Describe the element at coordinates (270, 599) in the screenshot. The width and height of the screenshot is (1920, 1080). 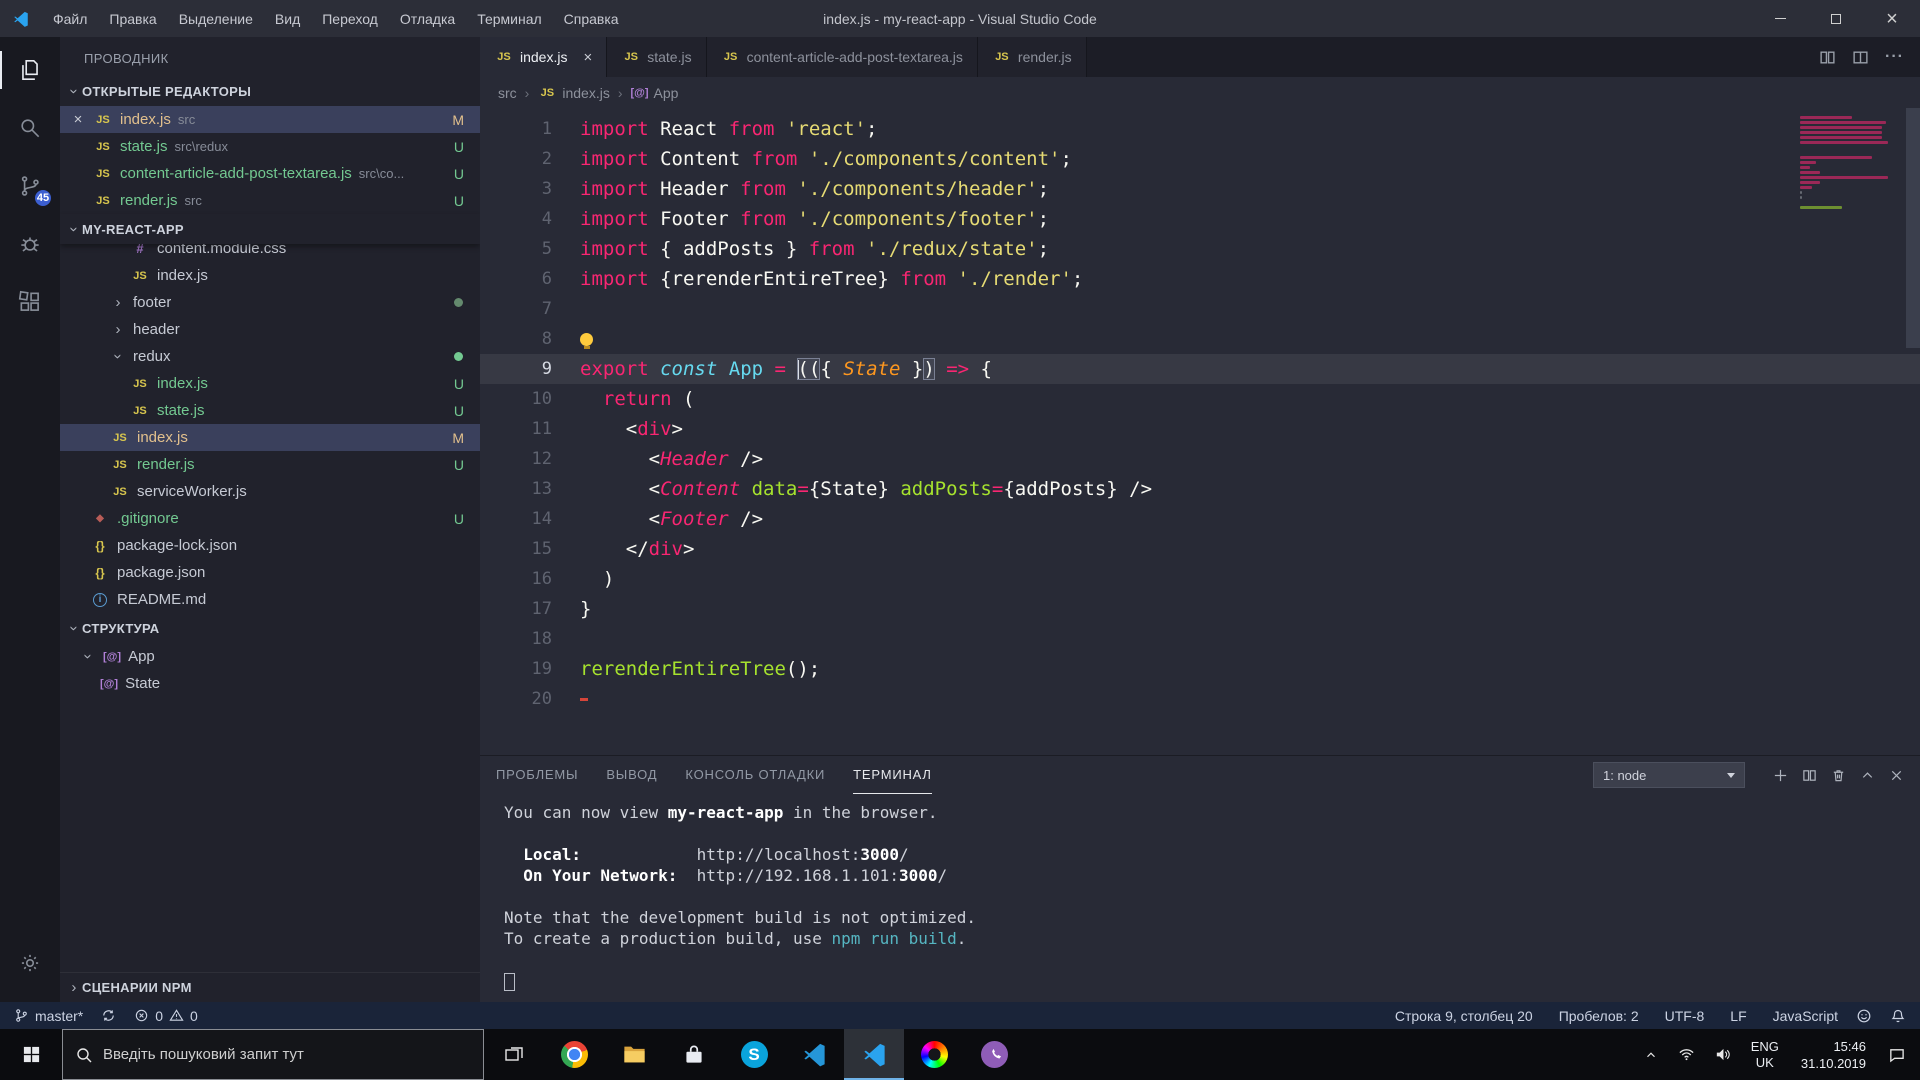
I see `tree-item-README.md: i README.md` at that location.